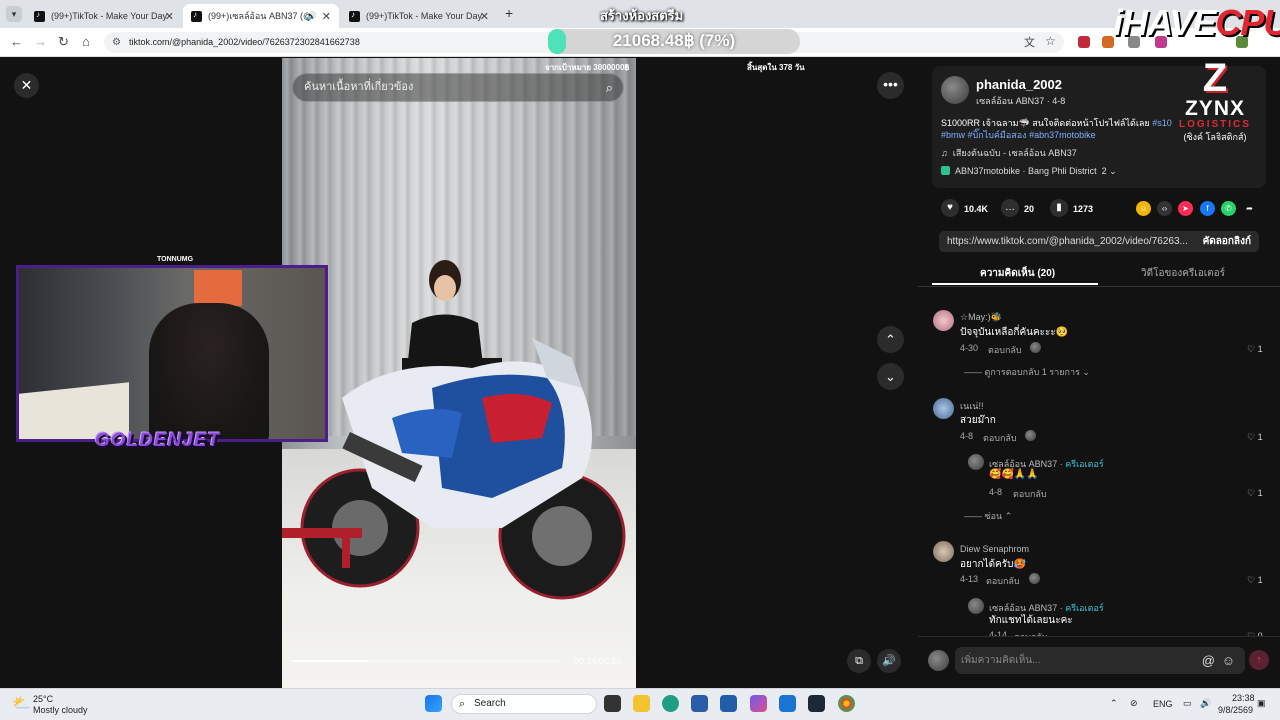 This screenshot has width=1280, height=720. I want to click on current-user-avatar, so click(938, 660).